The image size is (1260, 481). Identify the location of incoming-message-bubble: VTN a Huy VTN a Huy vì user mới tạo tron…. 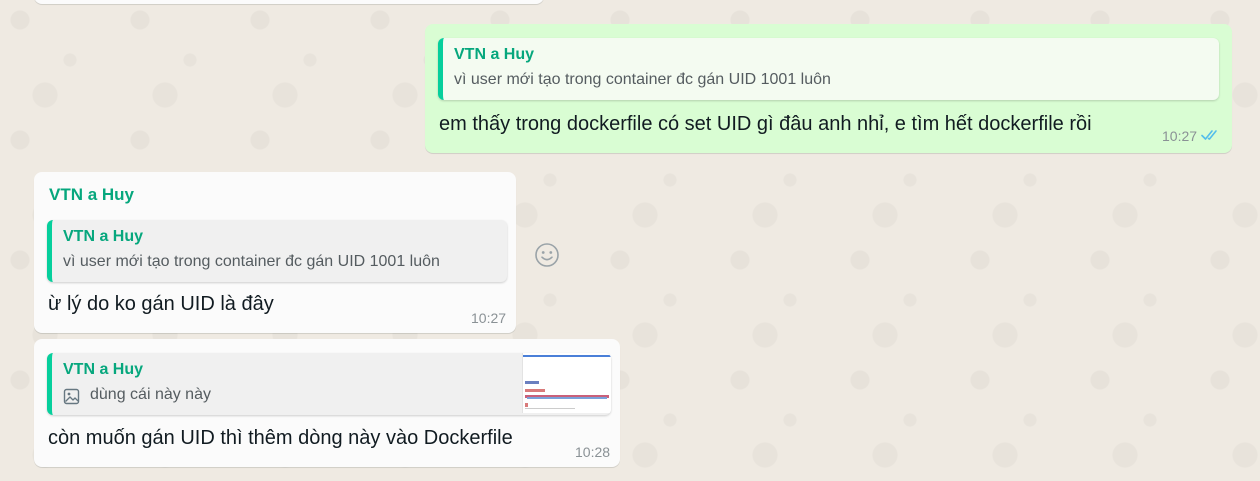
(275, 252).